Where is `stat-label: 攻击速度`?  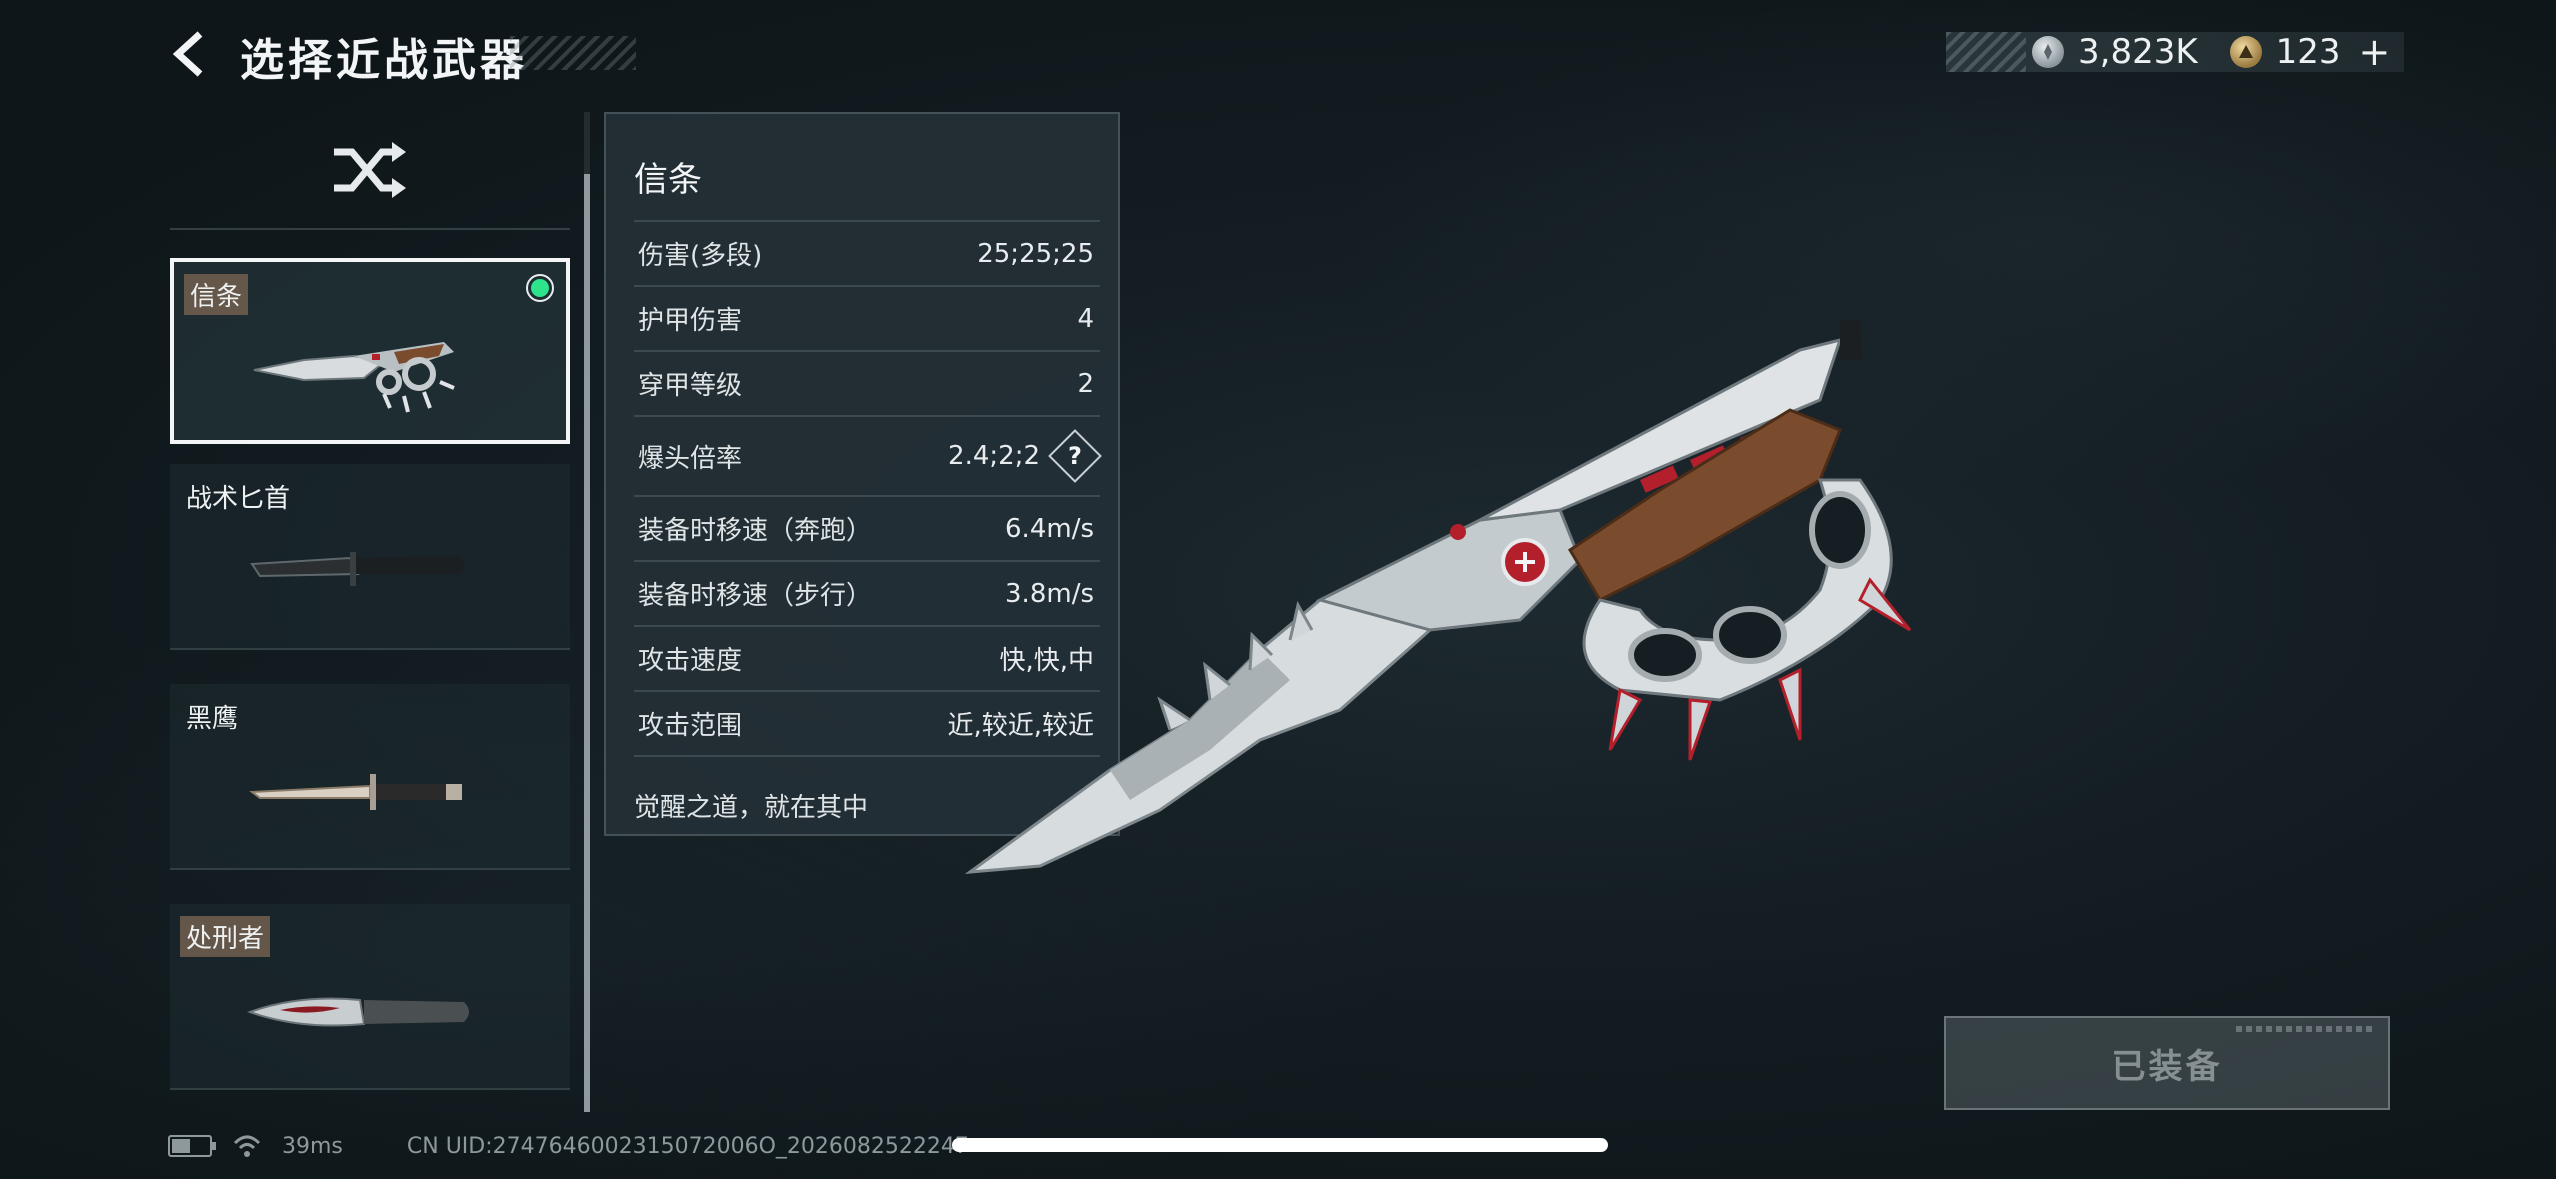 stat-label: 攻击速度 is located at coordinates (690, 661).